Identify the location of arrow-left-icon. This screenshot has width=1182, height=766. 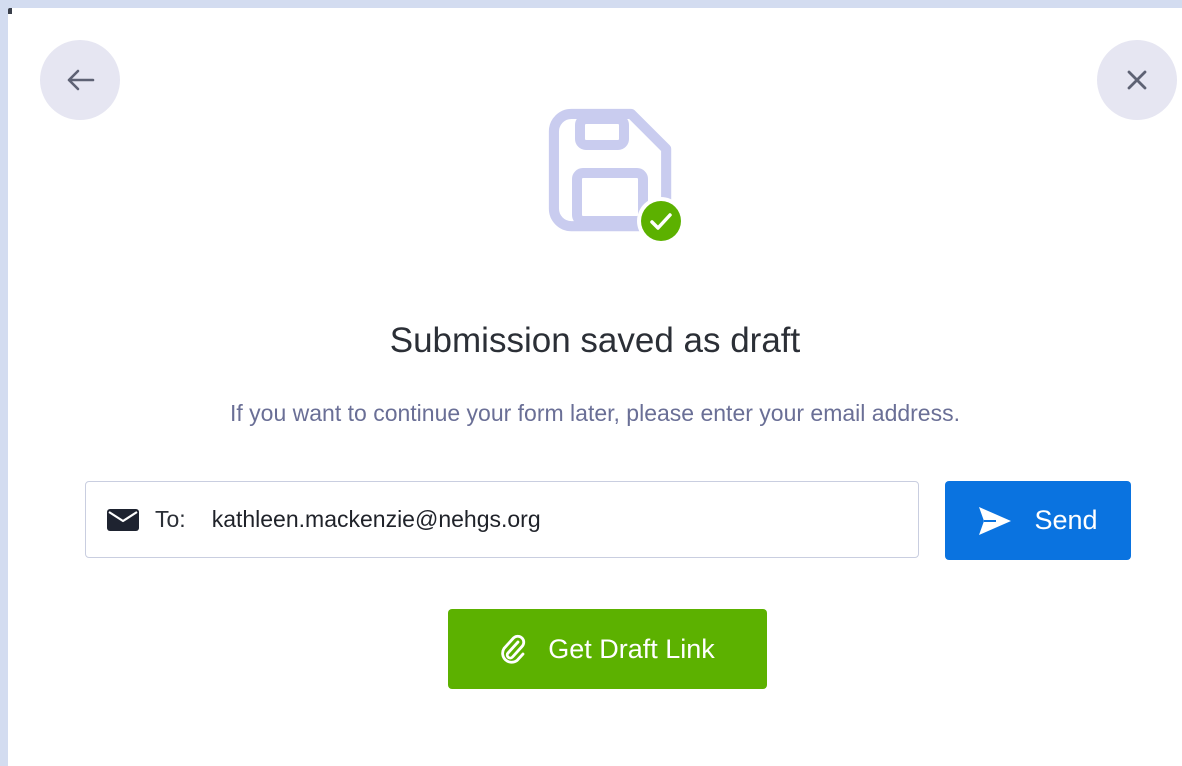
(81, 80).